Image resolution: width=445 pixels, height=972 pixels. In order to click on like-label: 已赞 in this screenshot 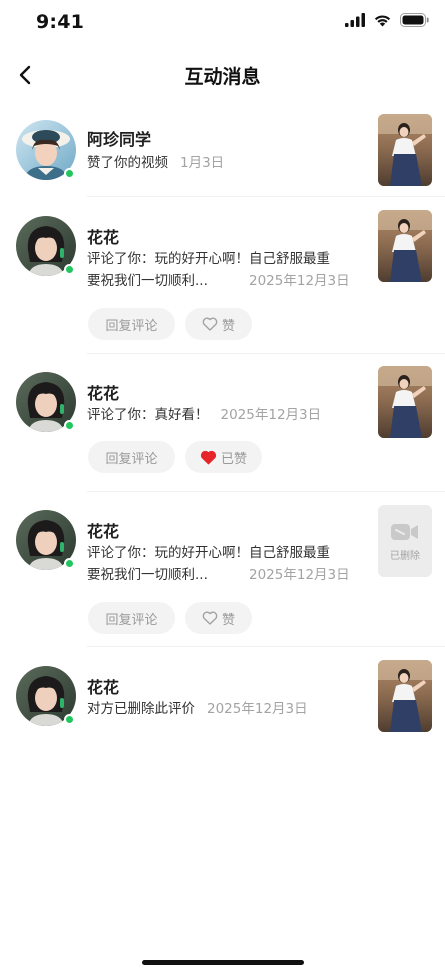, I will do `click(233, 459)`.